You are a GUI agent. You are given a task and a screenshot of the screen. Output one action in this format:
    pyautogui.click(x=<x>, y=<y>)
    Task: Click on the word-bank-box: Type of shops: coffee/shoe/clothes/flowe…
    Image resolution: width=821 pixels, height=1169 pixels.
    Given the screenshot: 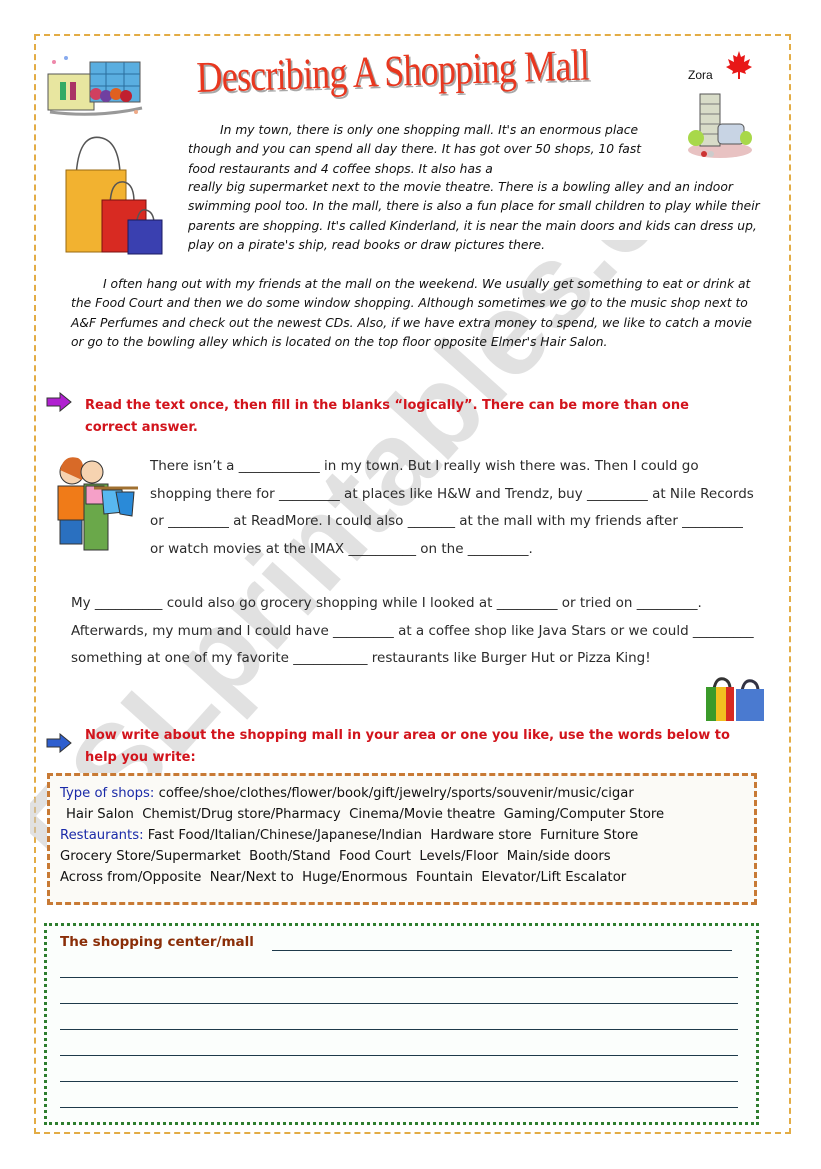 What is the action you would take?
    pyautogui.click(x=402, y=839)
    